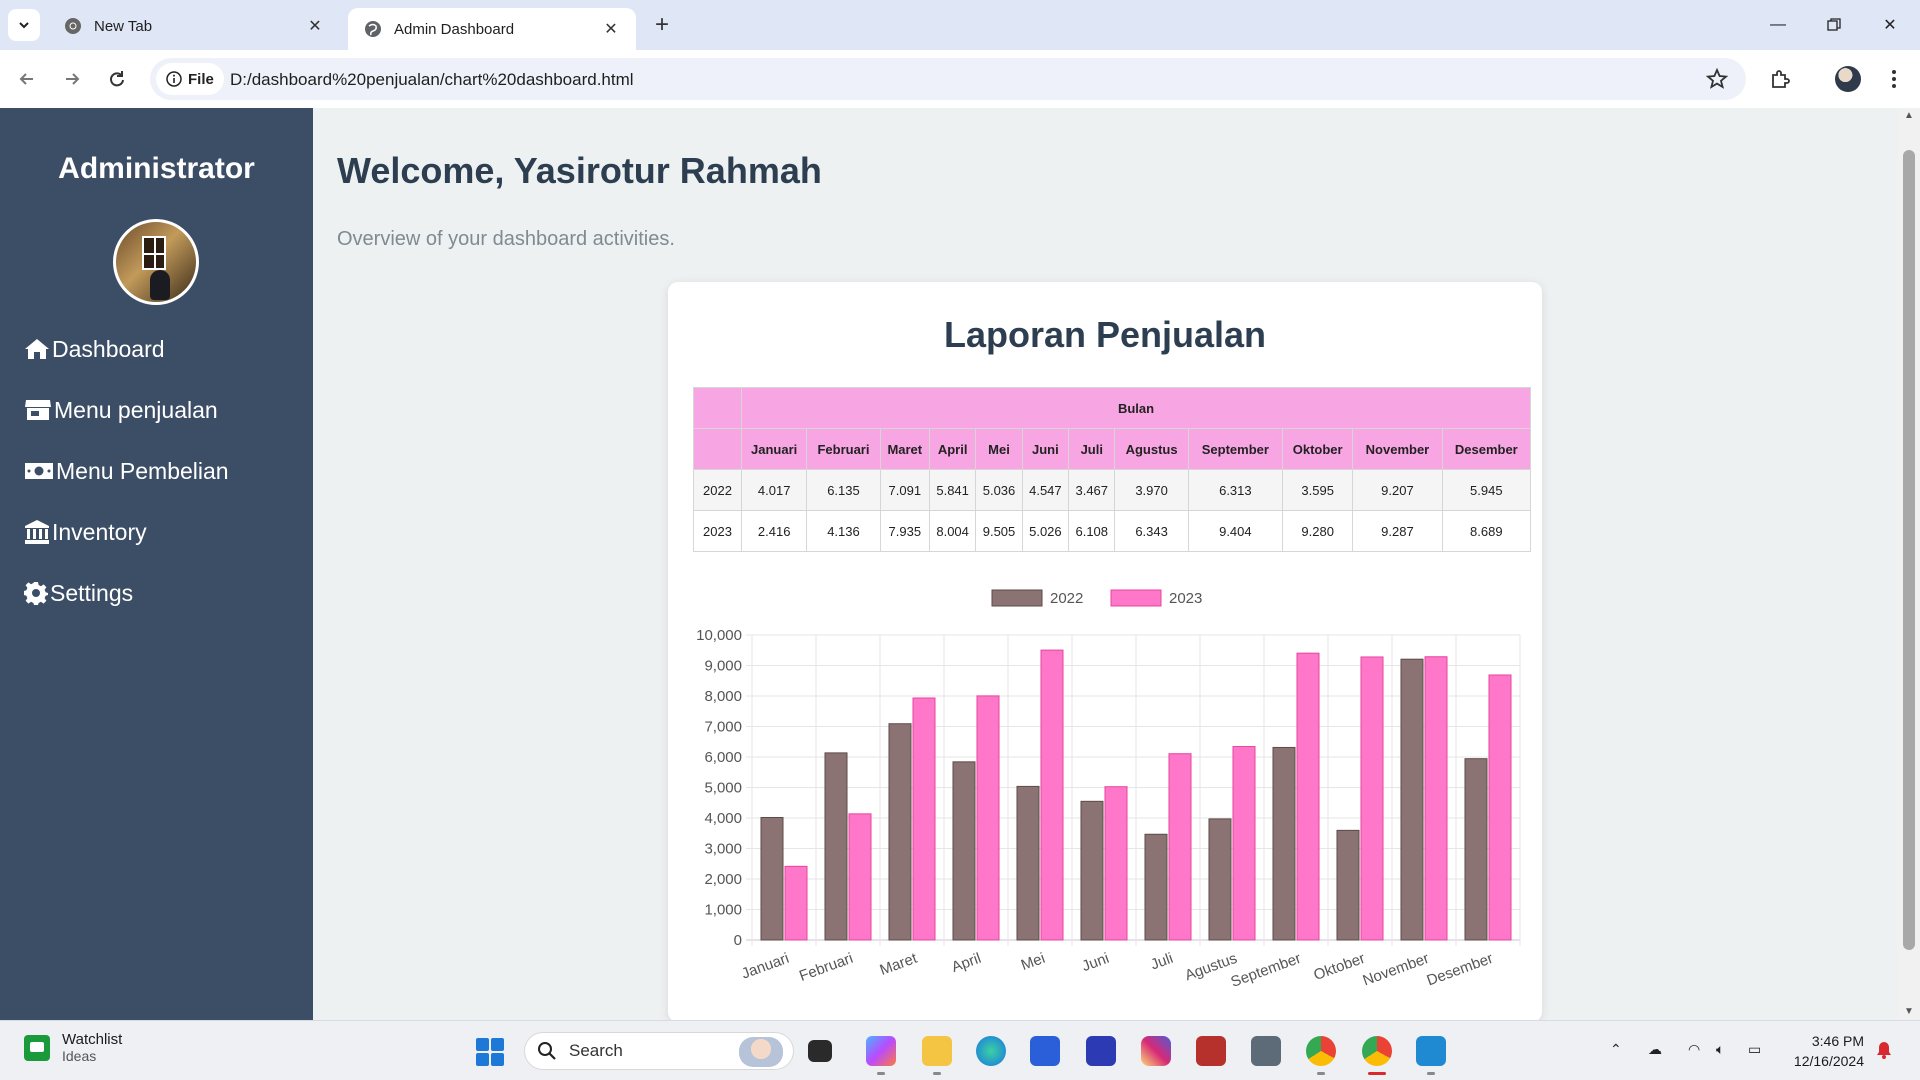 This screenshot has height=1080, width=1920. I want to click on widgets-button: Watchlist Ideas, so click(73, 1047).